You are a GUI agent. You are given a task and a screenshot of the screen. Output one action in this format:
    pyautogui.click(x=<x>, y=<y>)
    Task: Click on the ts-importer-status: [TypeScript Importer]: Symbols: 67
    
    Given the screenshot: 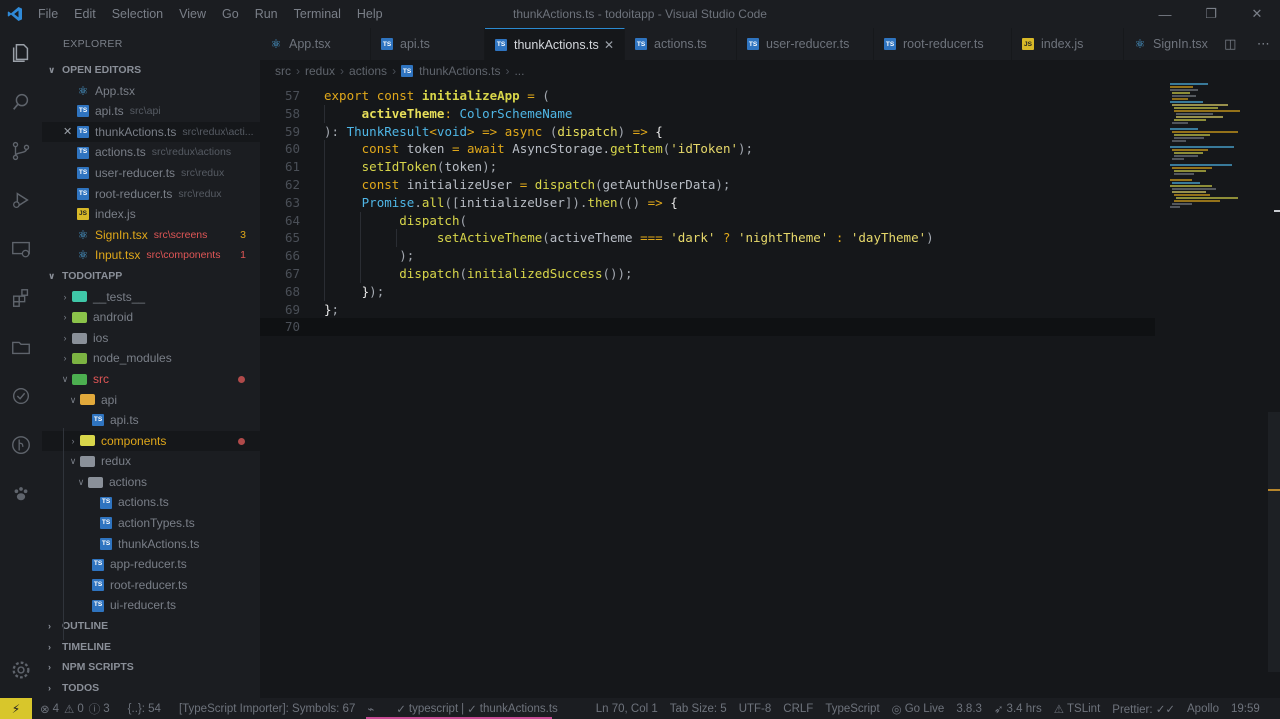 What is the action you would take?
    pyautogui.click(x=267, y=709)
    